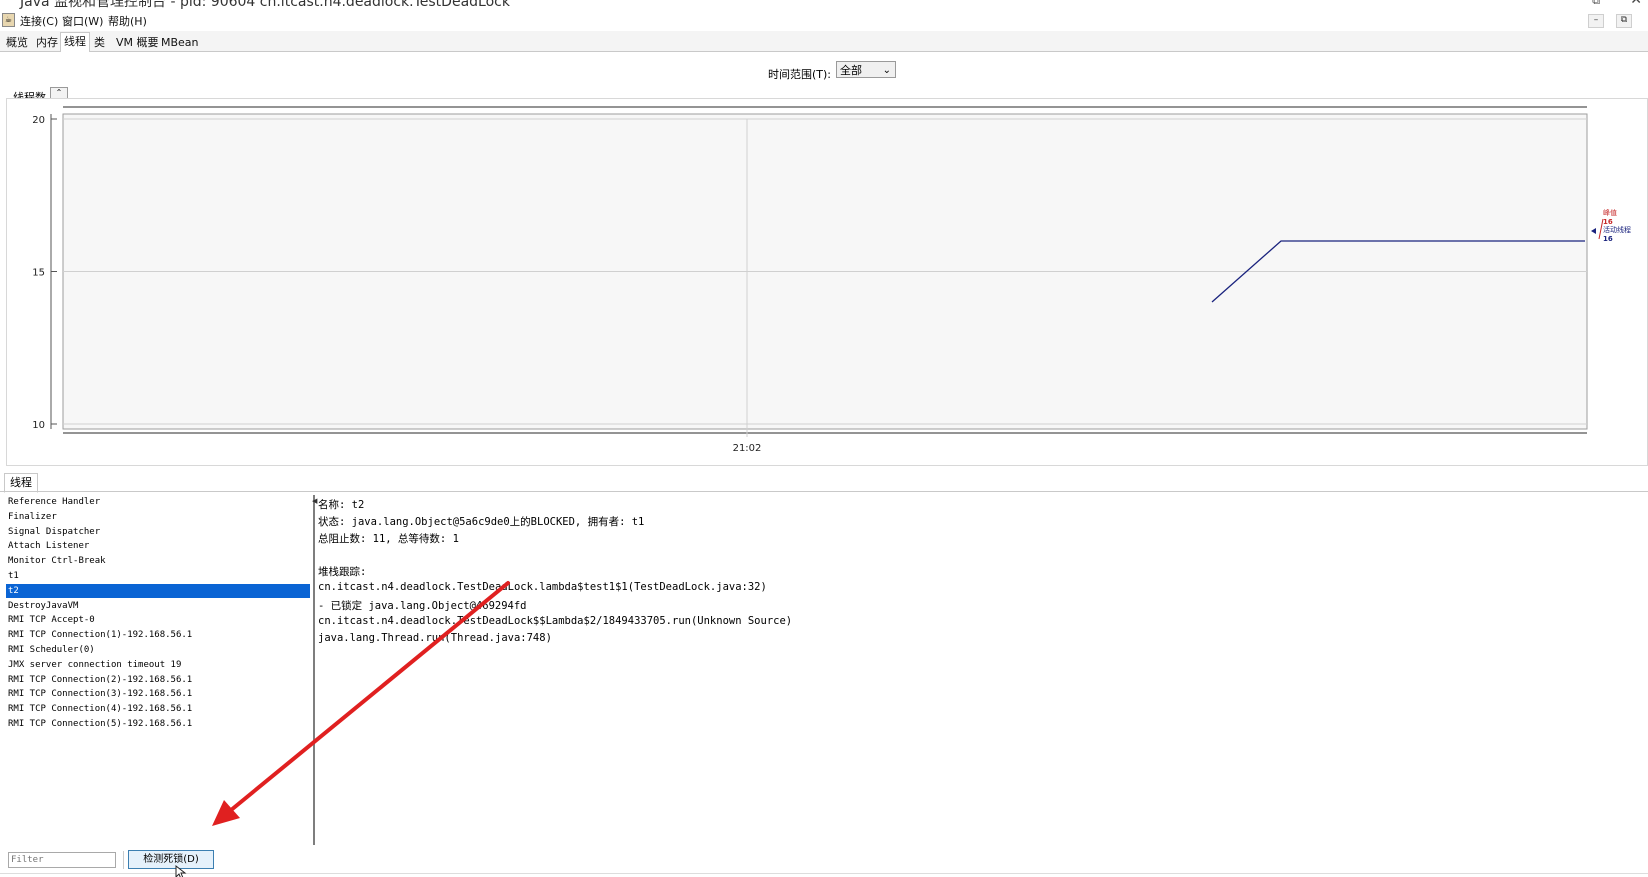 The width and height of the screenshot is (1648, 877). What do you see at coordinates (21, 483) in the screenshot?
I see `tab-thread-list: 线程` at bounding box center [21, 483].